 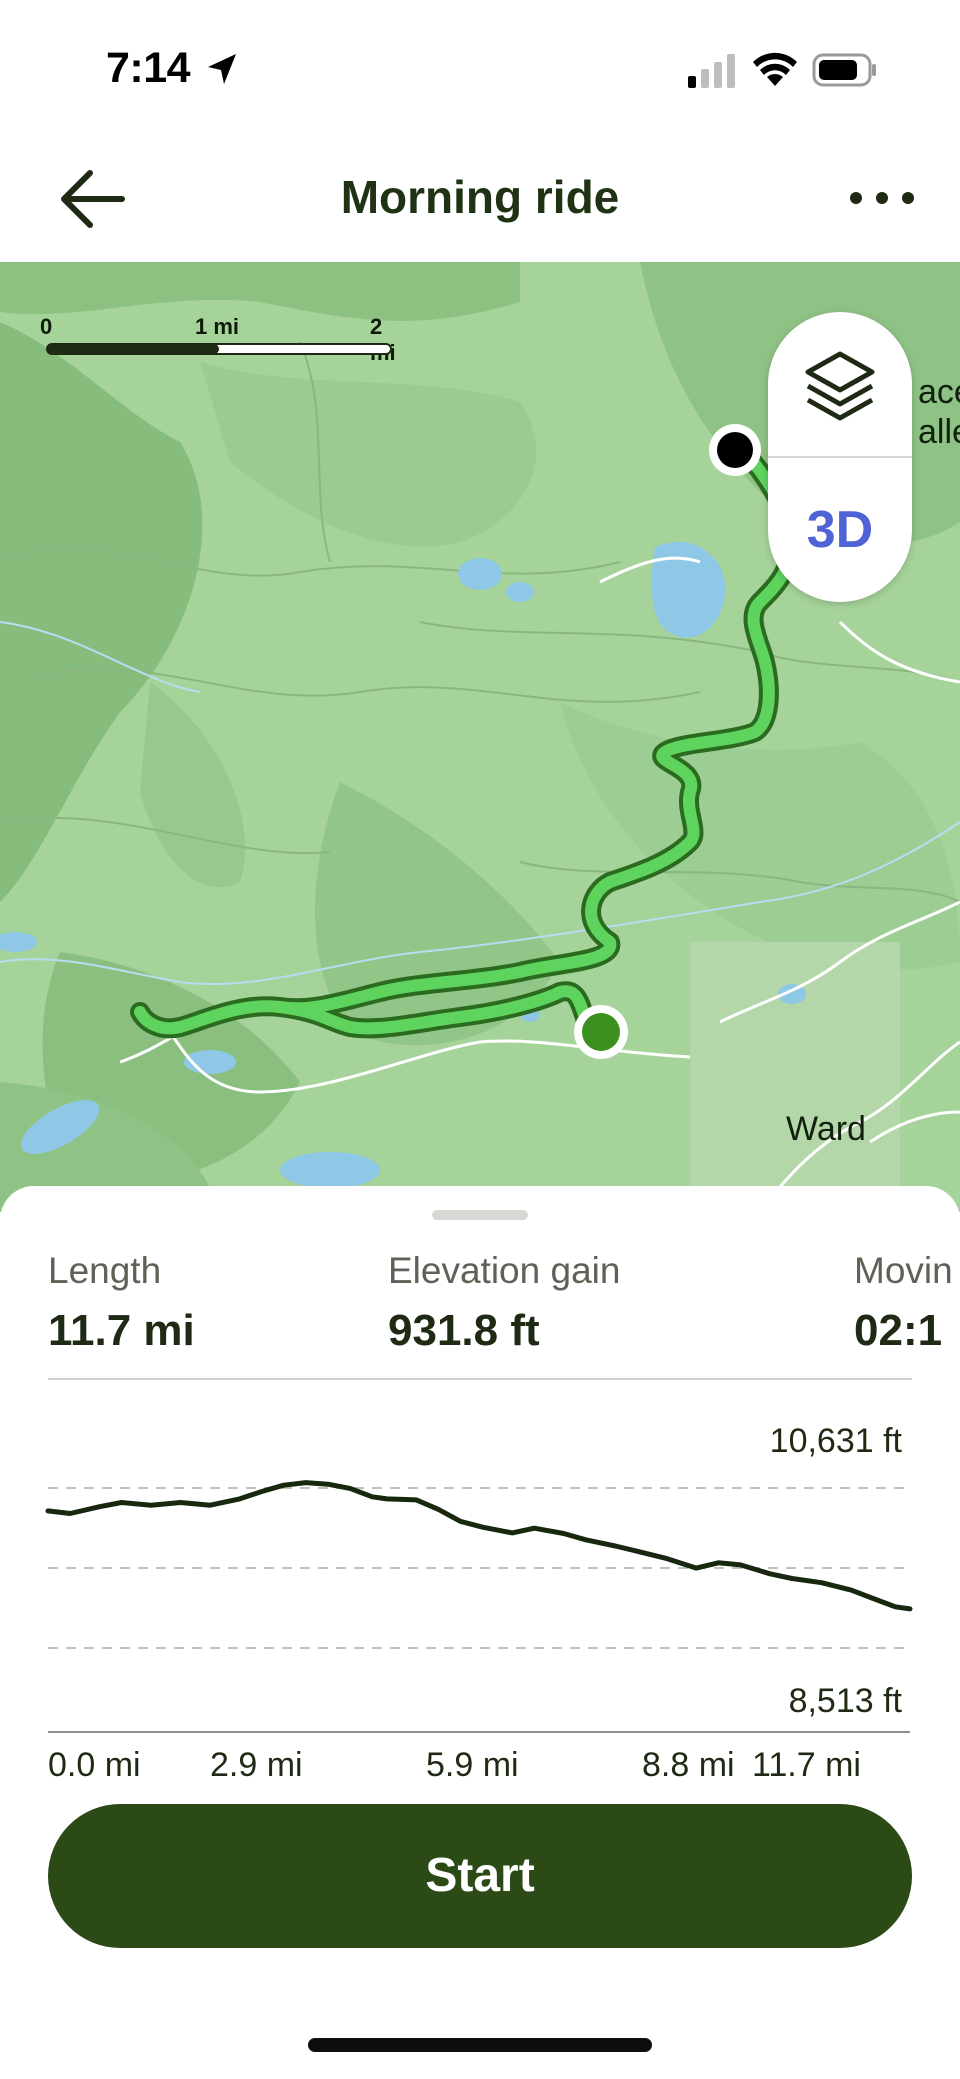 I want to click on stat-moving-time-value: 02:1, so click(x=898, y=1330).